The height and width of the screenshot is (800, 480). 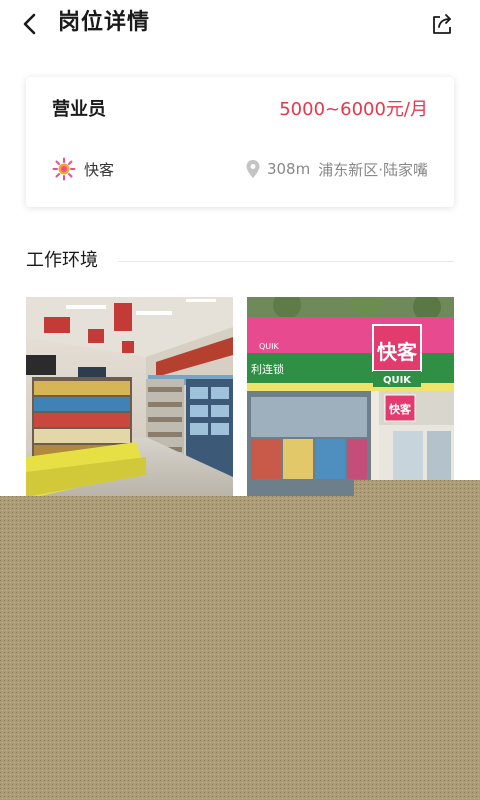 I want to click on location-info: 308m 浦东新区·陆家嘴, so click(x=336, y=169).